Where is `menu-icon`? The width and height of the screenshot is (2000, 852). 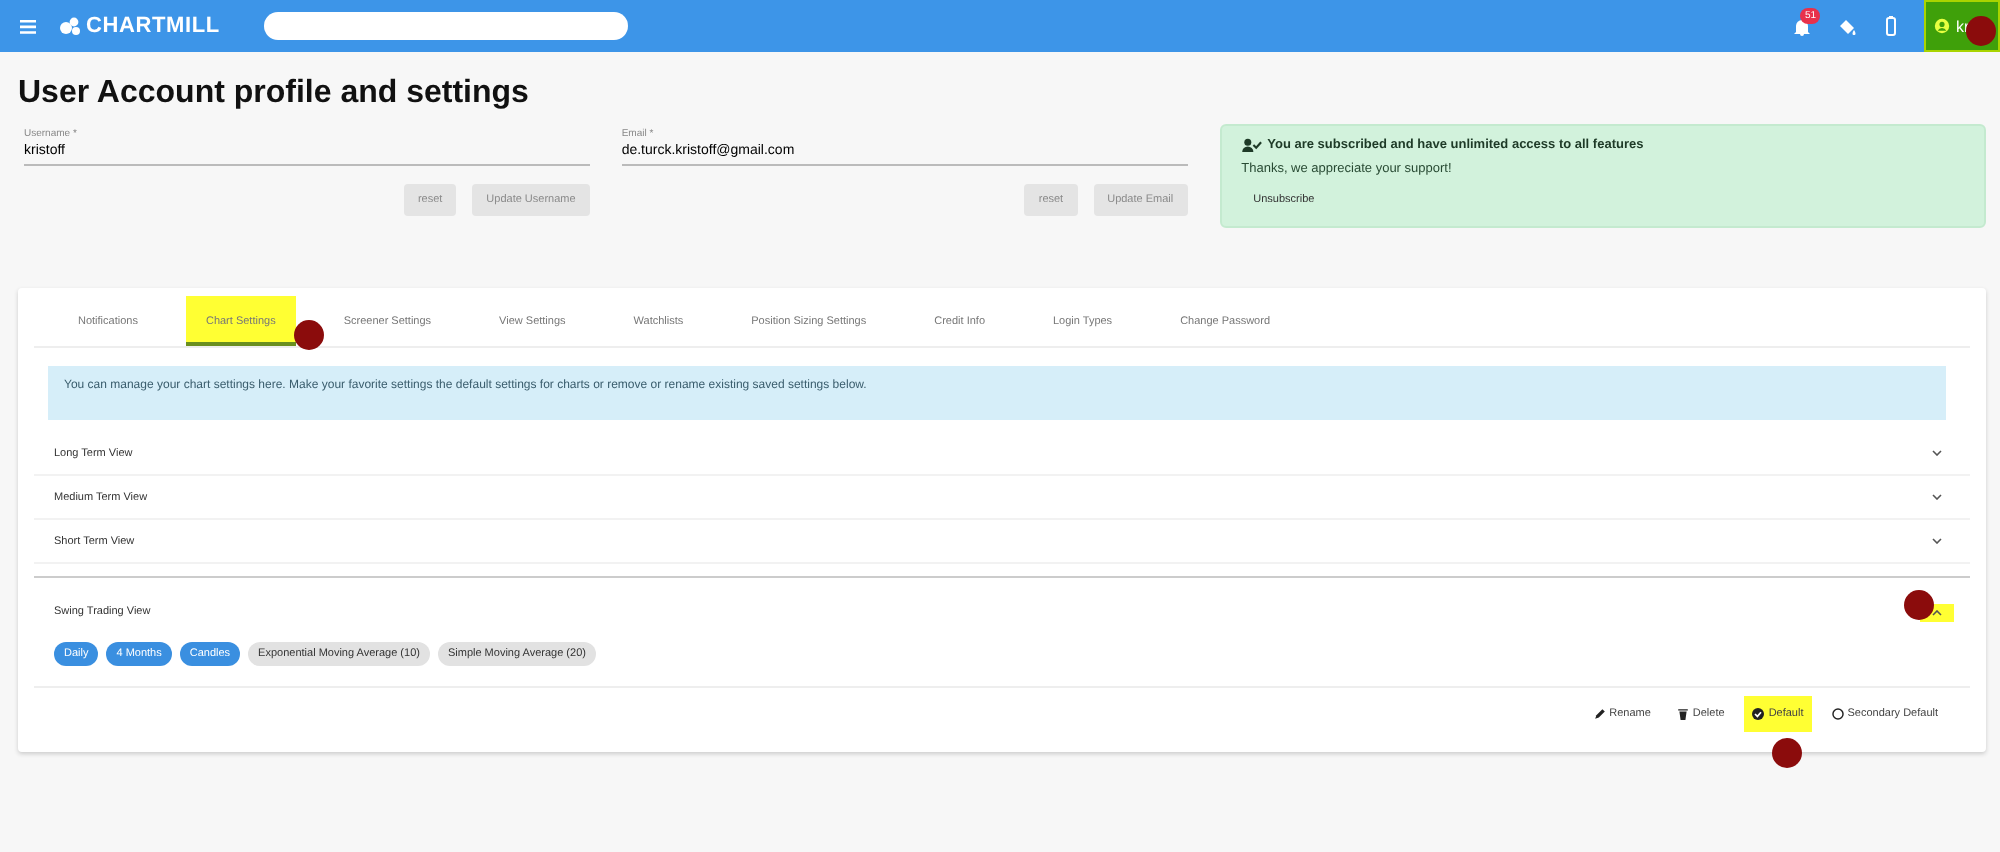
menu-icon is located at coordinates (28, 26).